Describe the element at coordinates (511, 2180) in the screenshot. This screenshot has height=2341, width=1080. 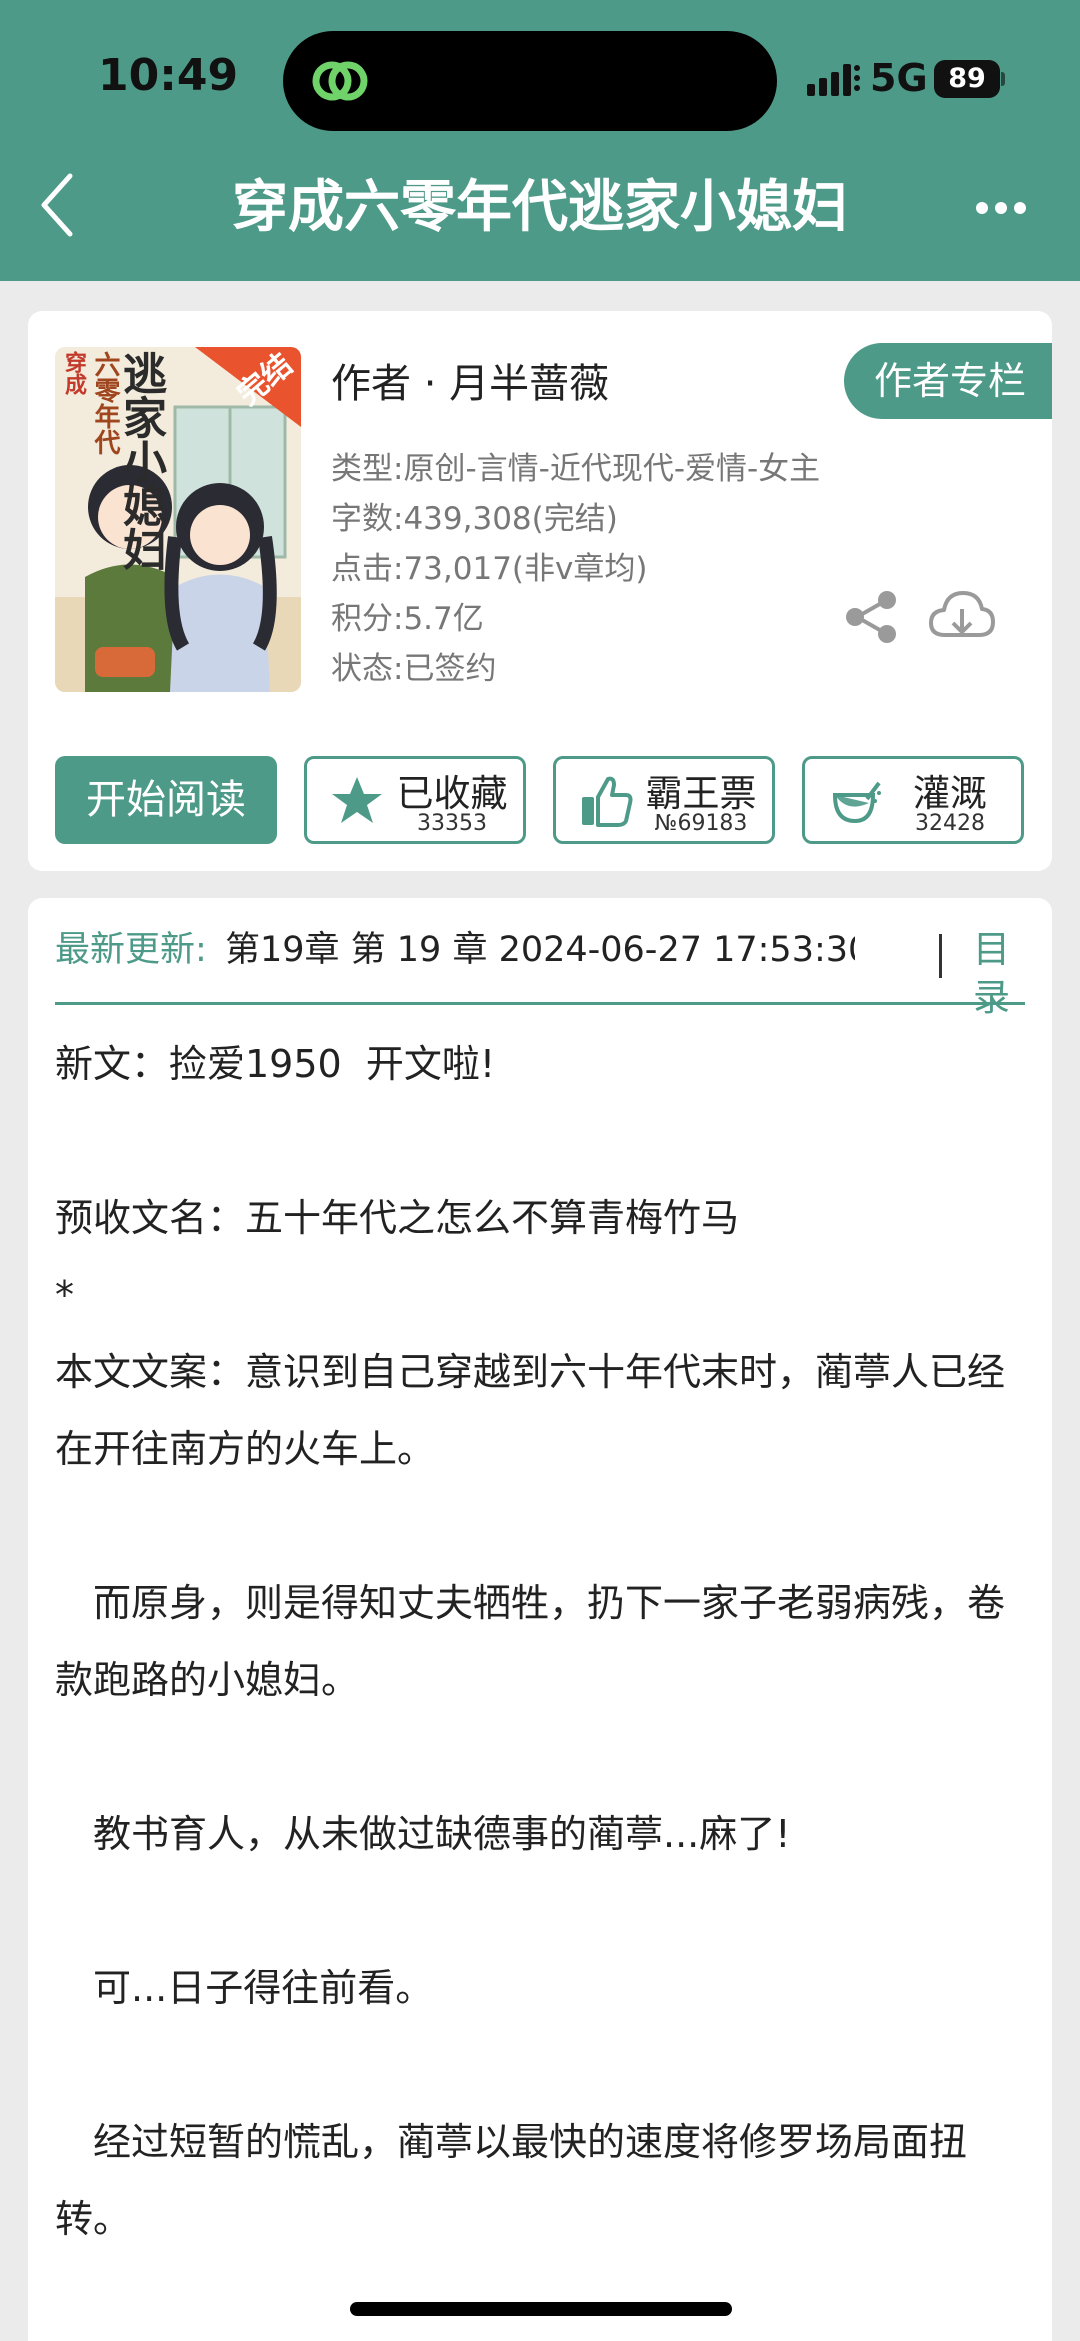
I see `paragraph: 经过短暂的慌乱，蔺葶以最快的速度将修罗场局面扭转。` at that location.